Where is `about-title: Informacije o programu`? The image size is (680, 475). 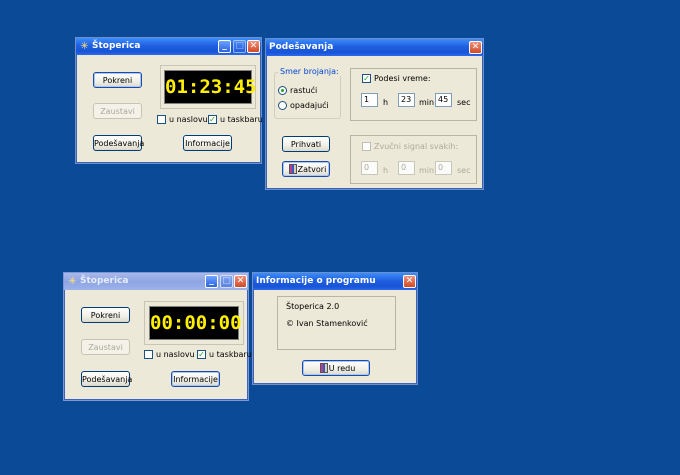 about-title: Informacije o programu is located at coordinates (316, 281).